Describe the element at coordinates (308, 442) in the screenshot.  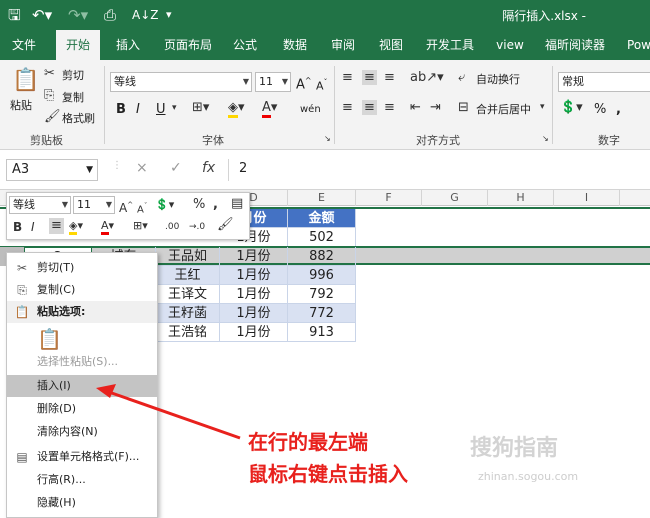
I see `annotation-line-1: 在行的最左端` at that location.